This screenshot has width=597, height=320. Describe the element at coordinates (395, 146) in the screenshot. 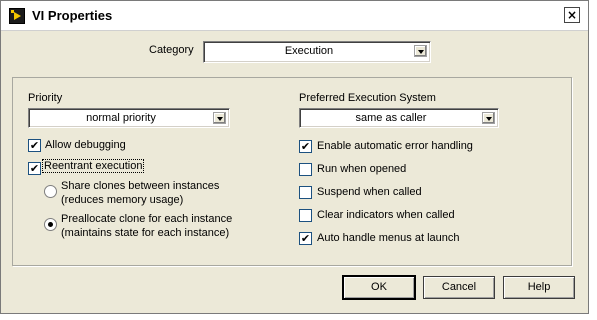

I see `auto-error-handling-label: Enable automatic error handling` at that location.